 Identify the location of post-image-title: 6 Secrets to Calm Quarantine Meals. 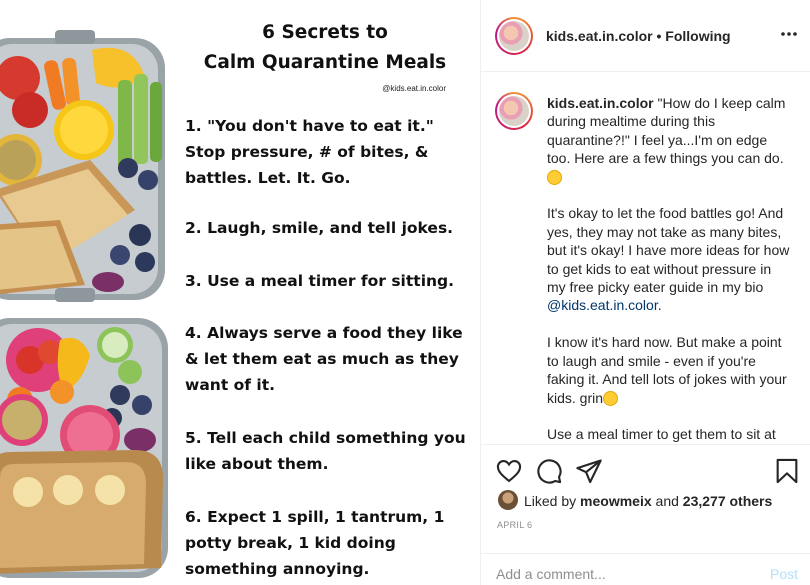
(325, 48).